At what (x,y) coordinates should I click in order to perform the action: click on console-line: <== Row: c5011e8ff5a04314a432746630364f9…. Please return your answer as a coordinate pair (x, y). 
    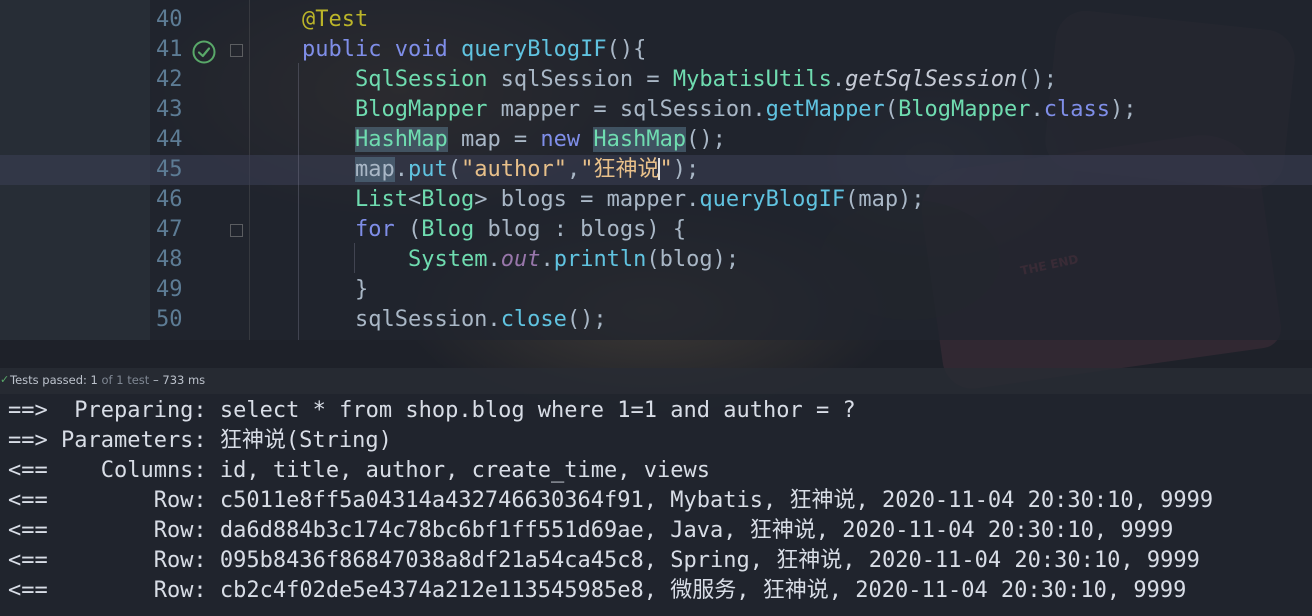
    Looking at the image, I should click on (611, 500).